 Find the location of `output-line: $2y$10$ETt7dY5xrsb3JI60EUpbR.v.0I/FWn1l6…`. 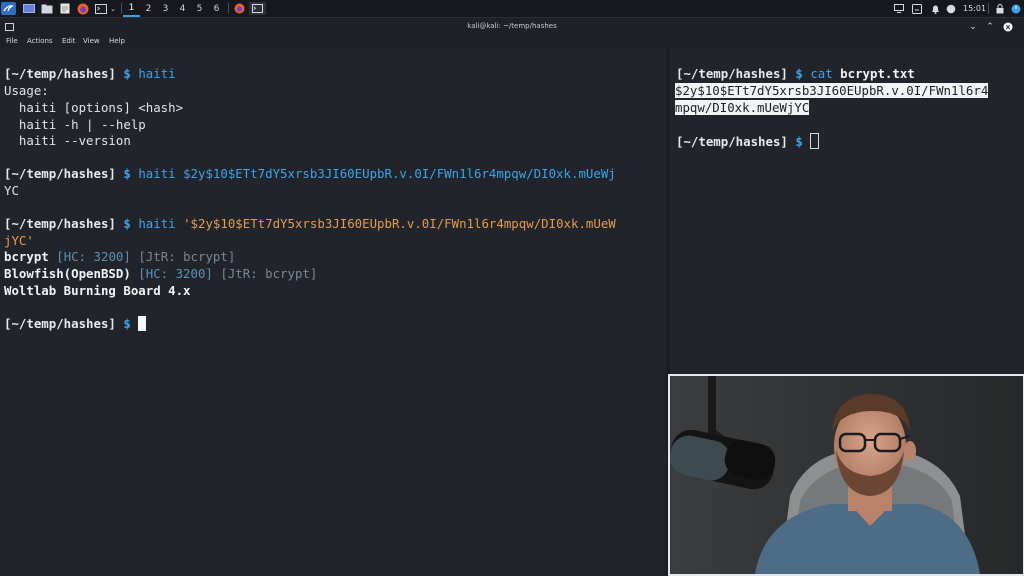

output-line: $2y$10$ETt7dY5xrsb3JI60EUpbR.v.0I/FWn1l6… is located at coordinates (832, 91).